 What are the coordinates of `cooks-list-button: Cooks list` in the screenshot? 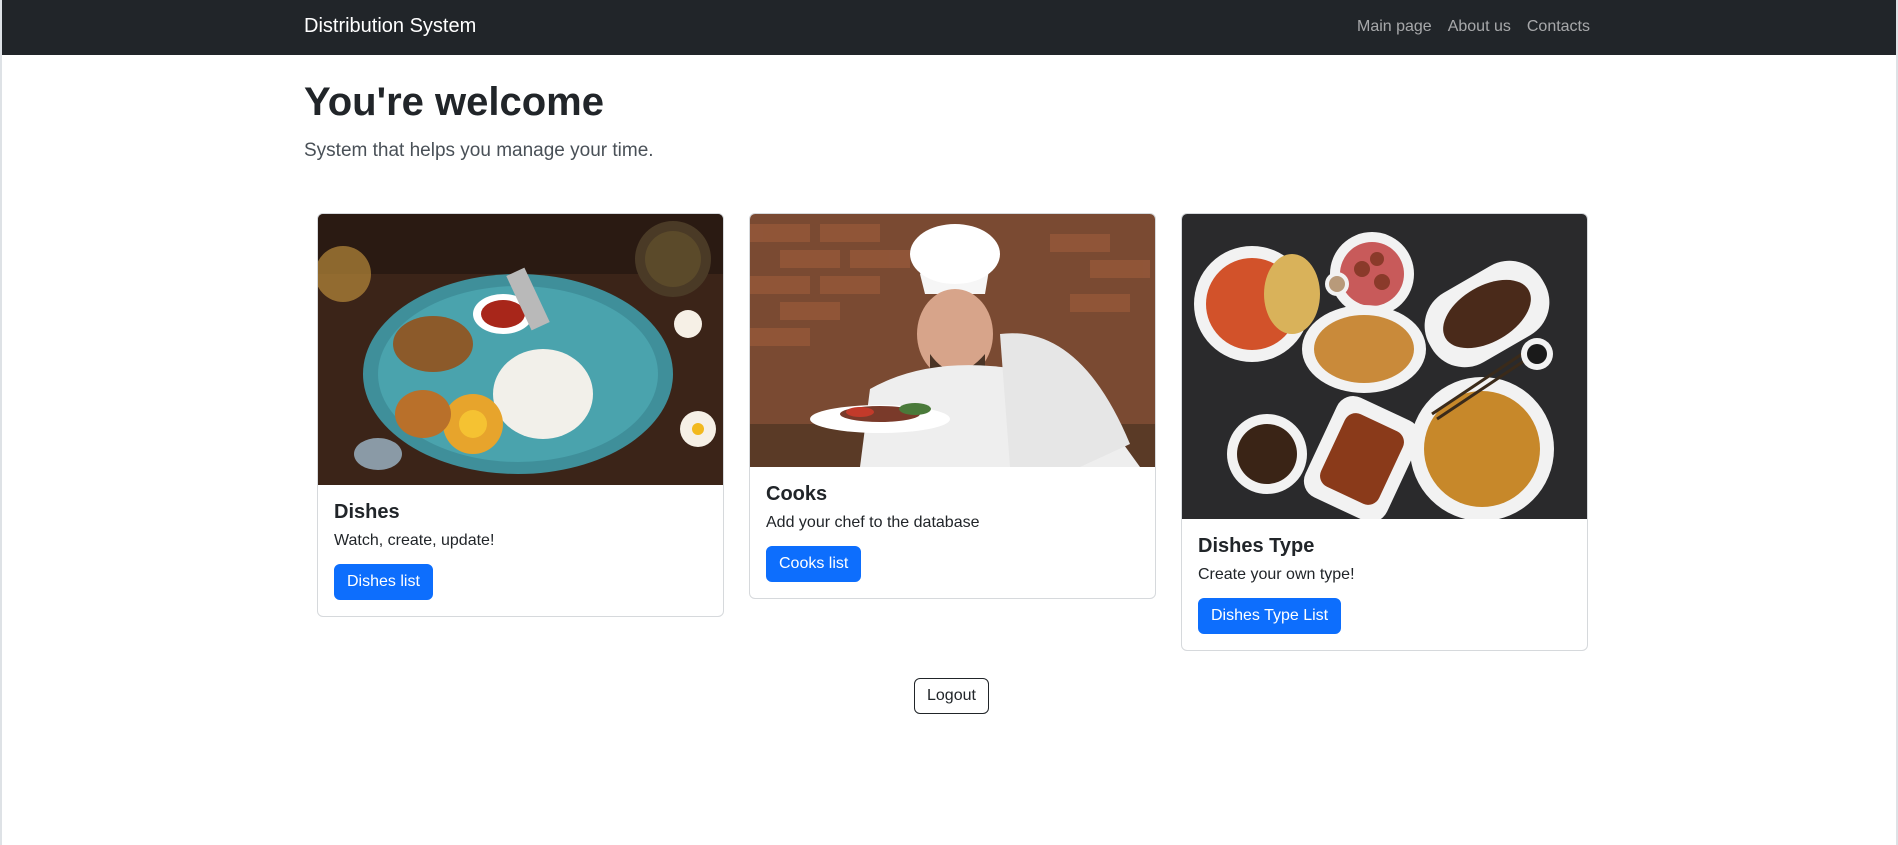 It's located at (814, 564).